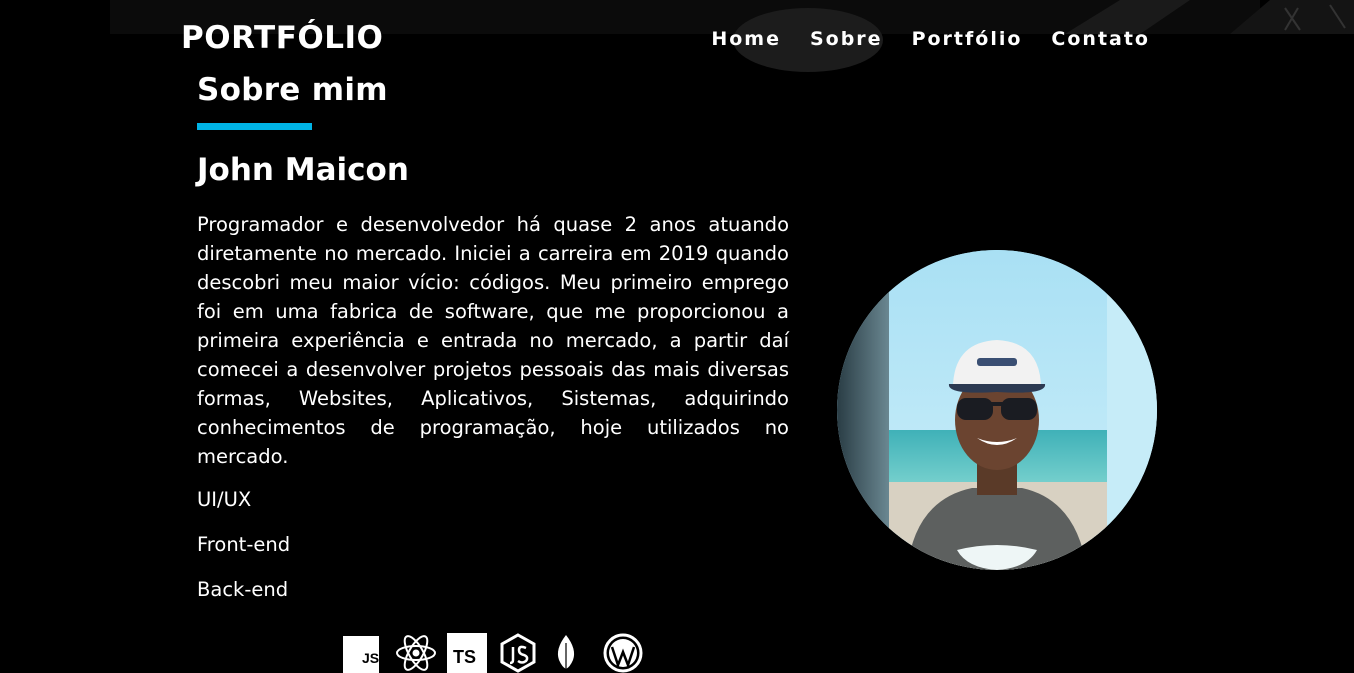 This screenshot has height=673, width=1354. Describe the element at coordinates (303, 170) in the screenshot. I see `person-name: John Maicon` at that location.